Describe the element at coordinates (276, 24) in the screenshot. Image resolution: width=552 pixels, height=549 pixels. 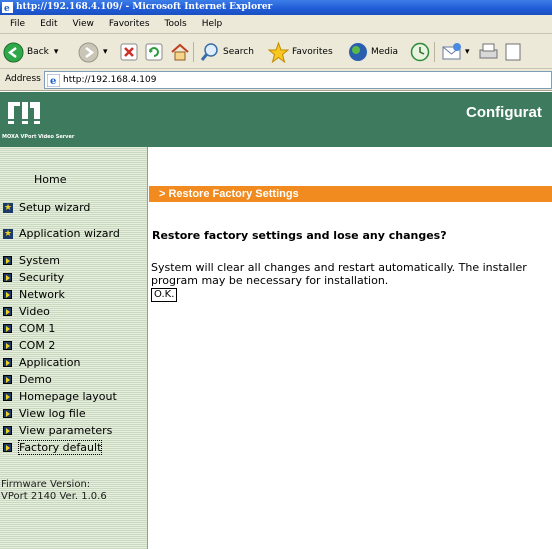
I see `menu-bar: File Edit View Favorites Tools Help` at that location.